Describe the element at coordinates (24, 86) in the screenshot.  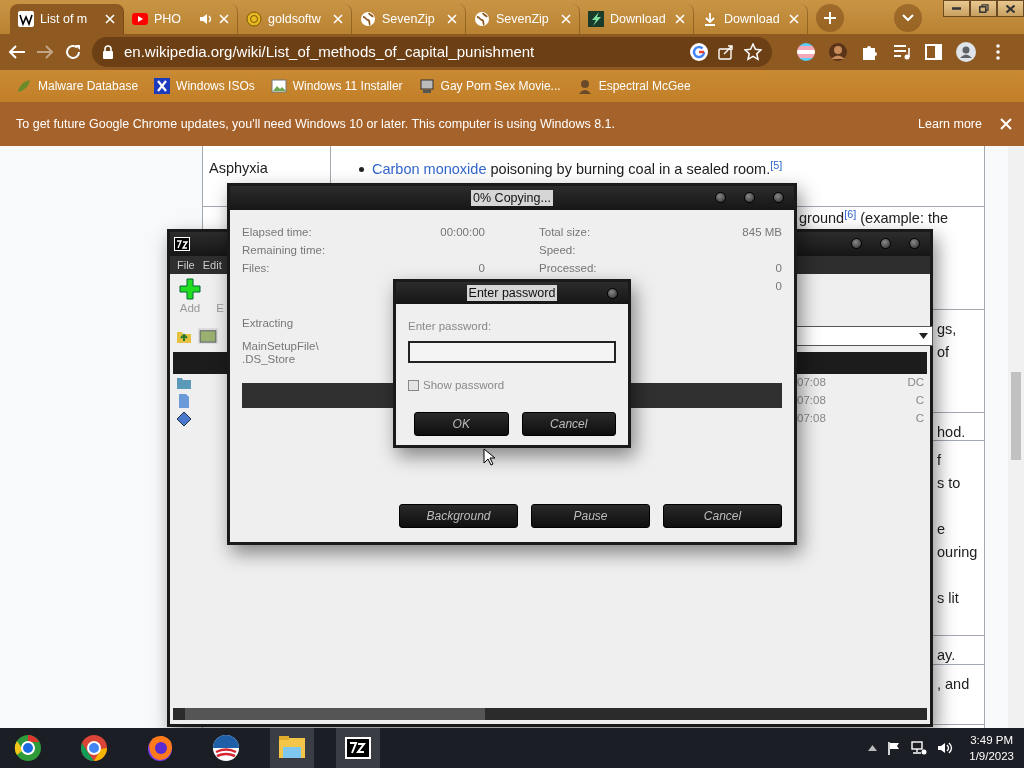
I see `leaf-icon` at that location.